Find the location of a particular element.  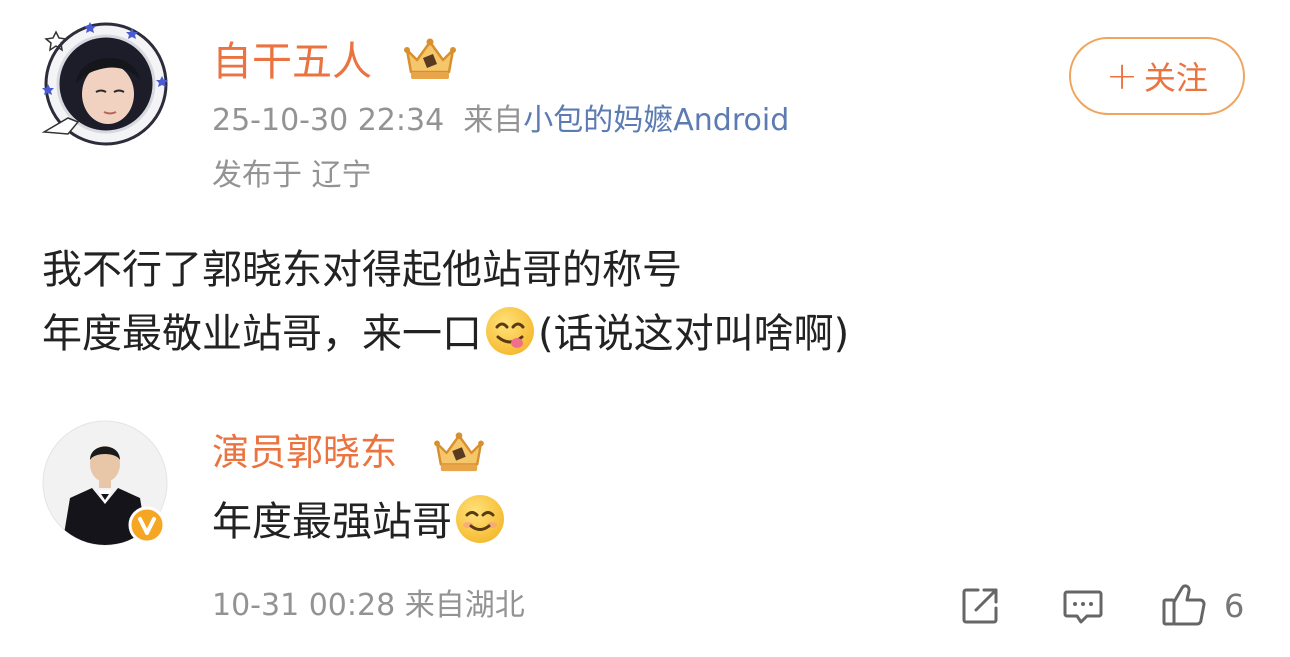

follow-button: + 关注 is located at coordinates (1157, 76).